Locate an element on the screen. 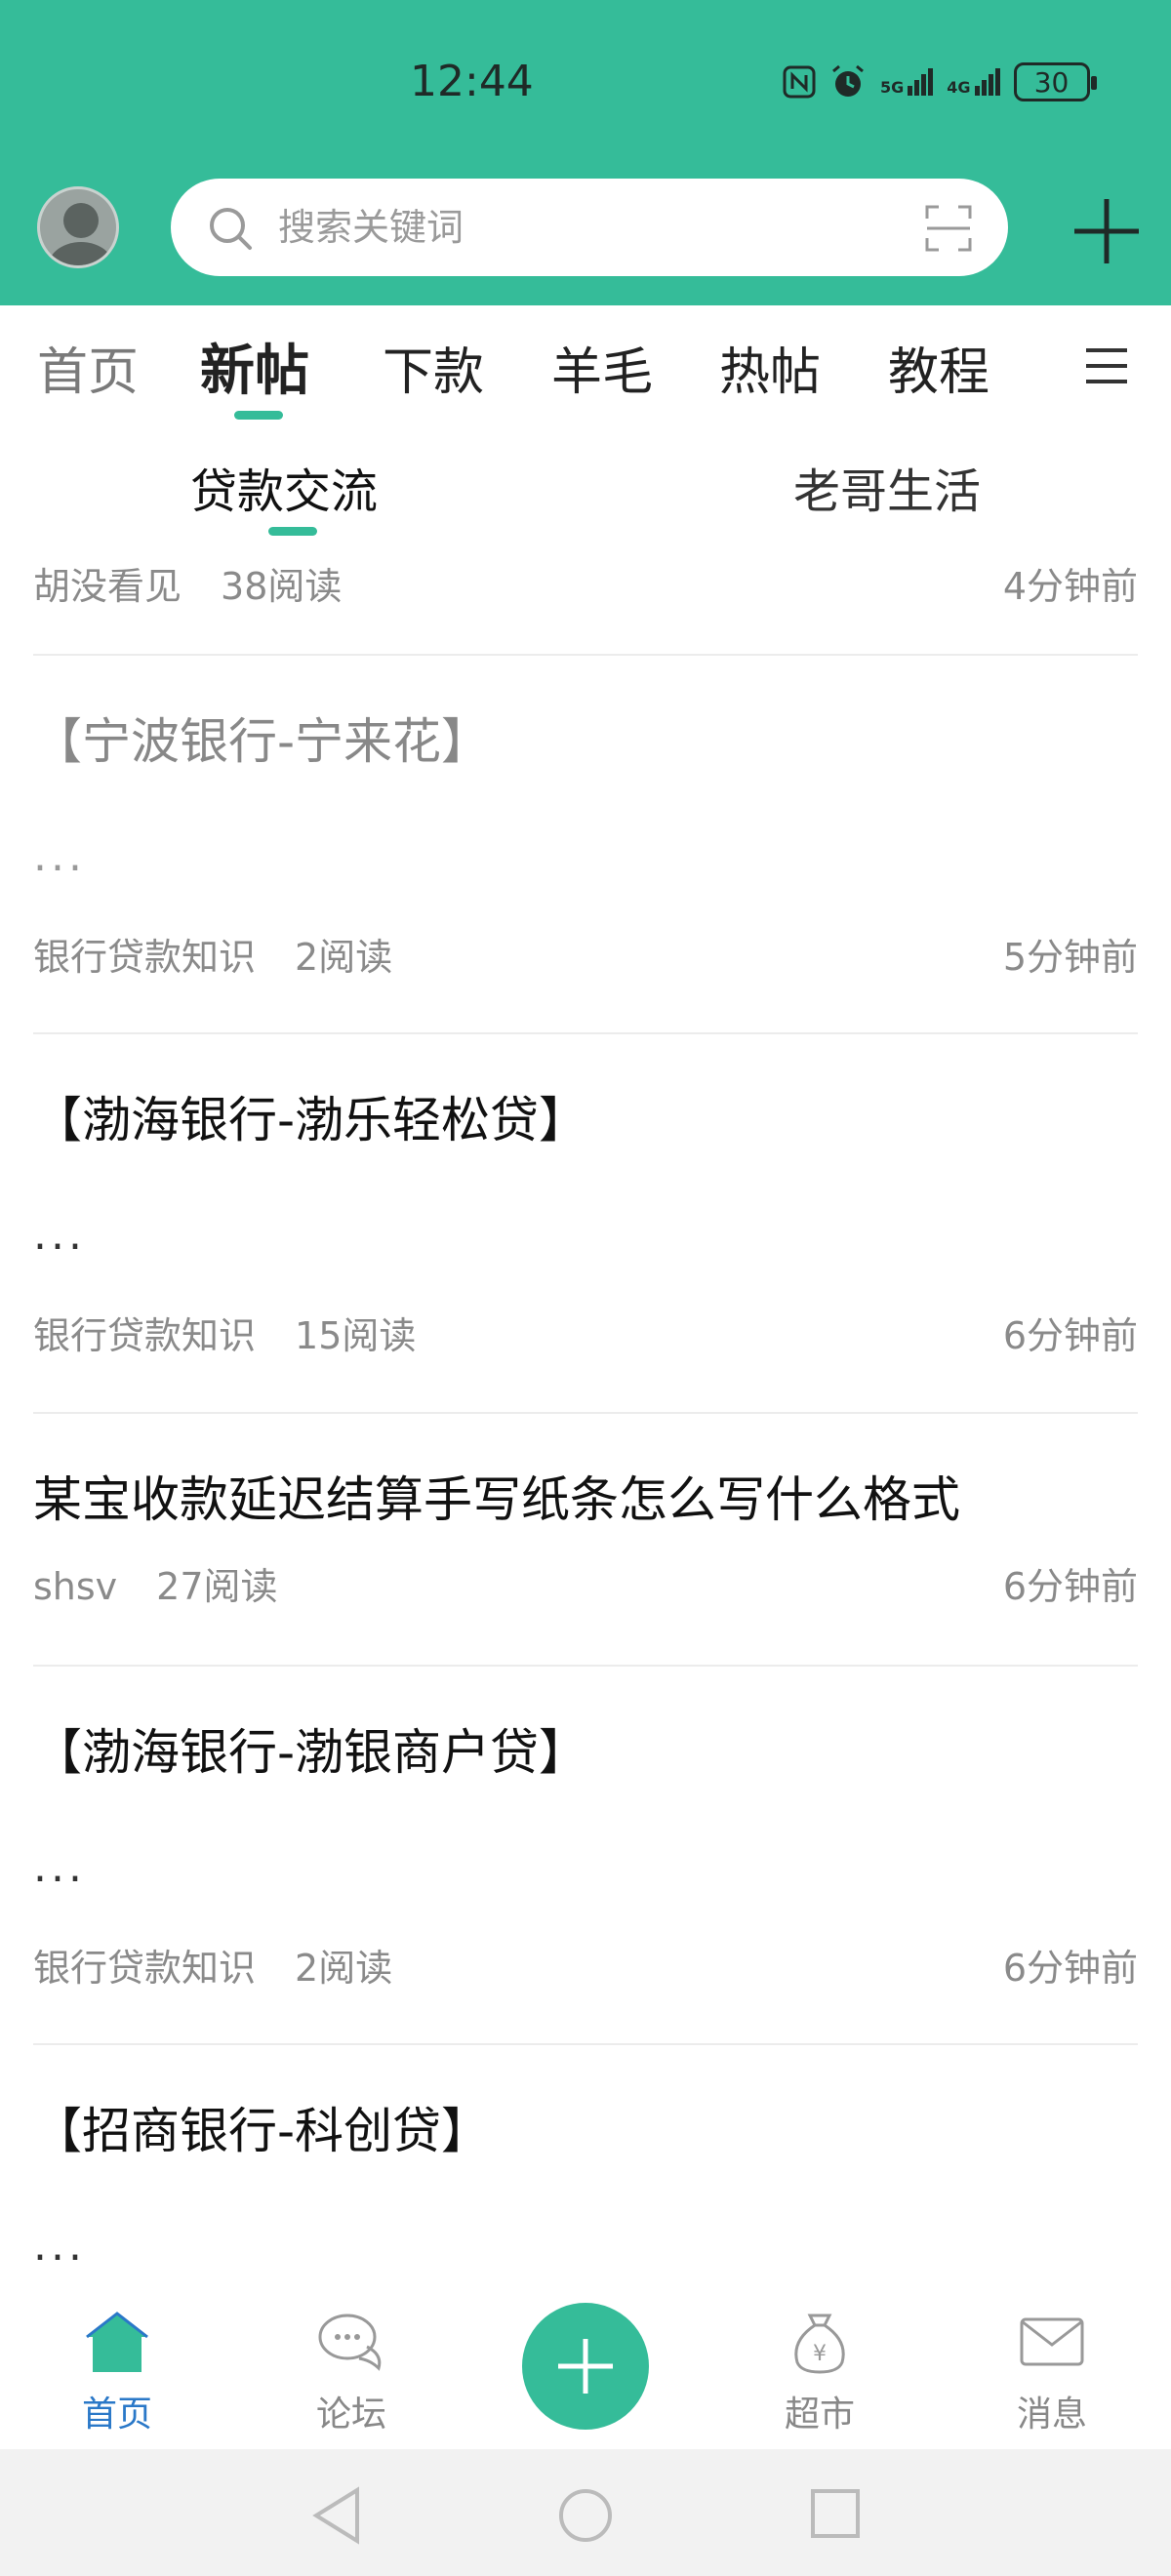  post-author: shsv is located at coordinates (75, 1586).